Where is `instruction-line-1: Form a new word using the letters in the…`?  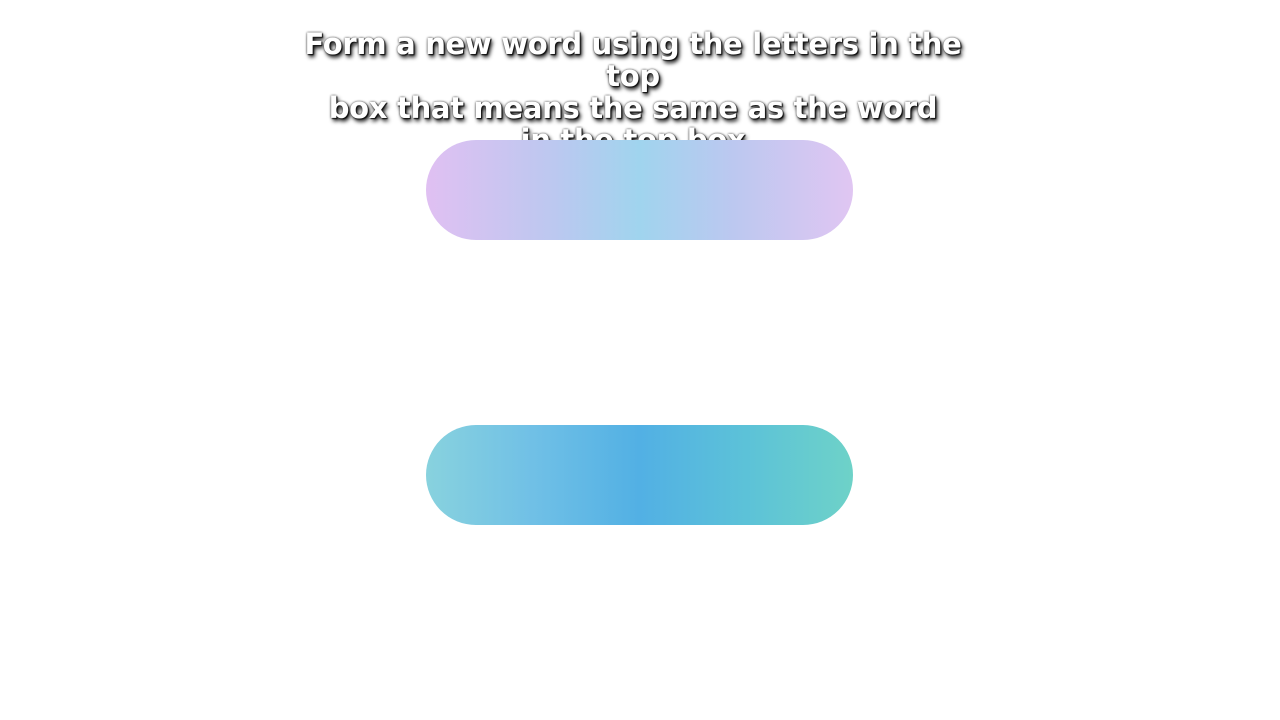
instruction-line-1: Form a new word using the letters in the… is located at coordinates (633, 60).